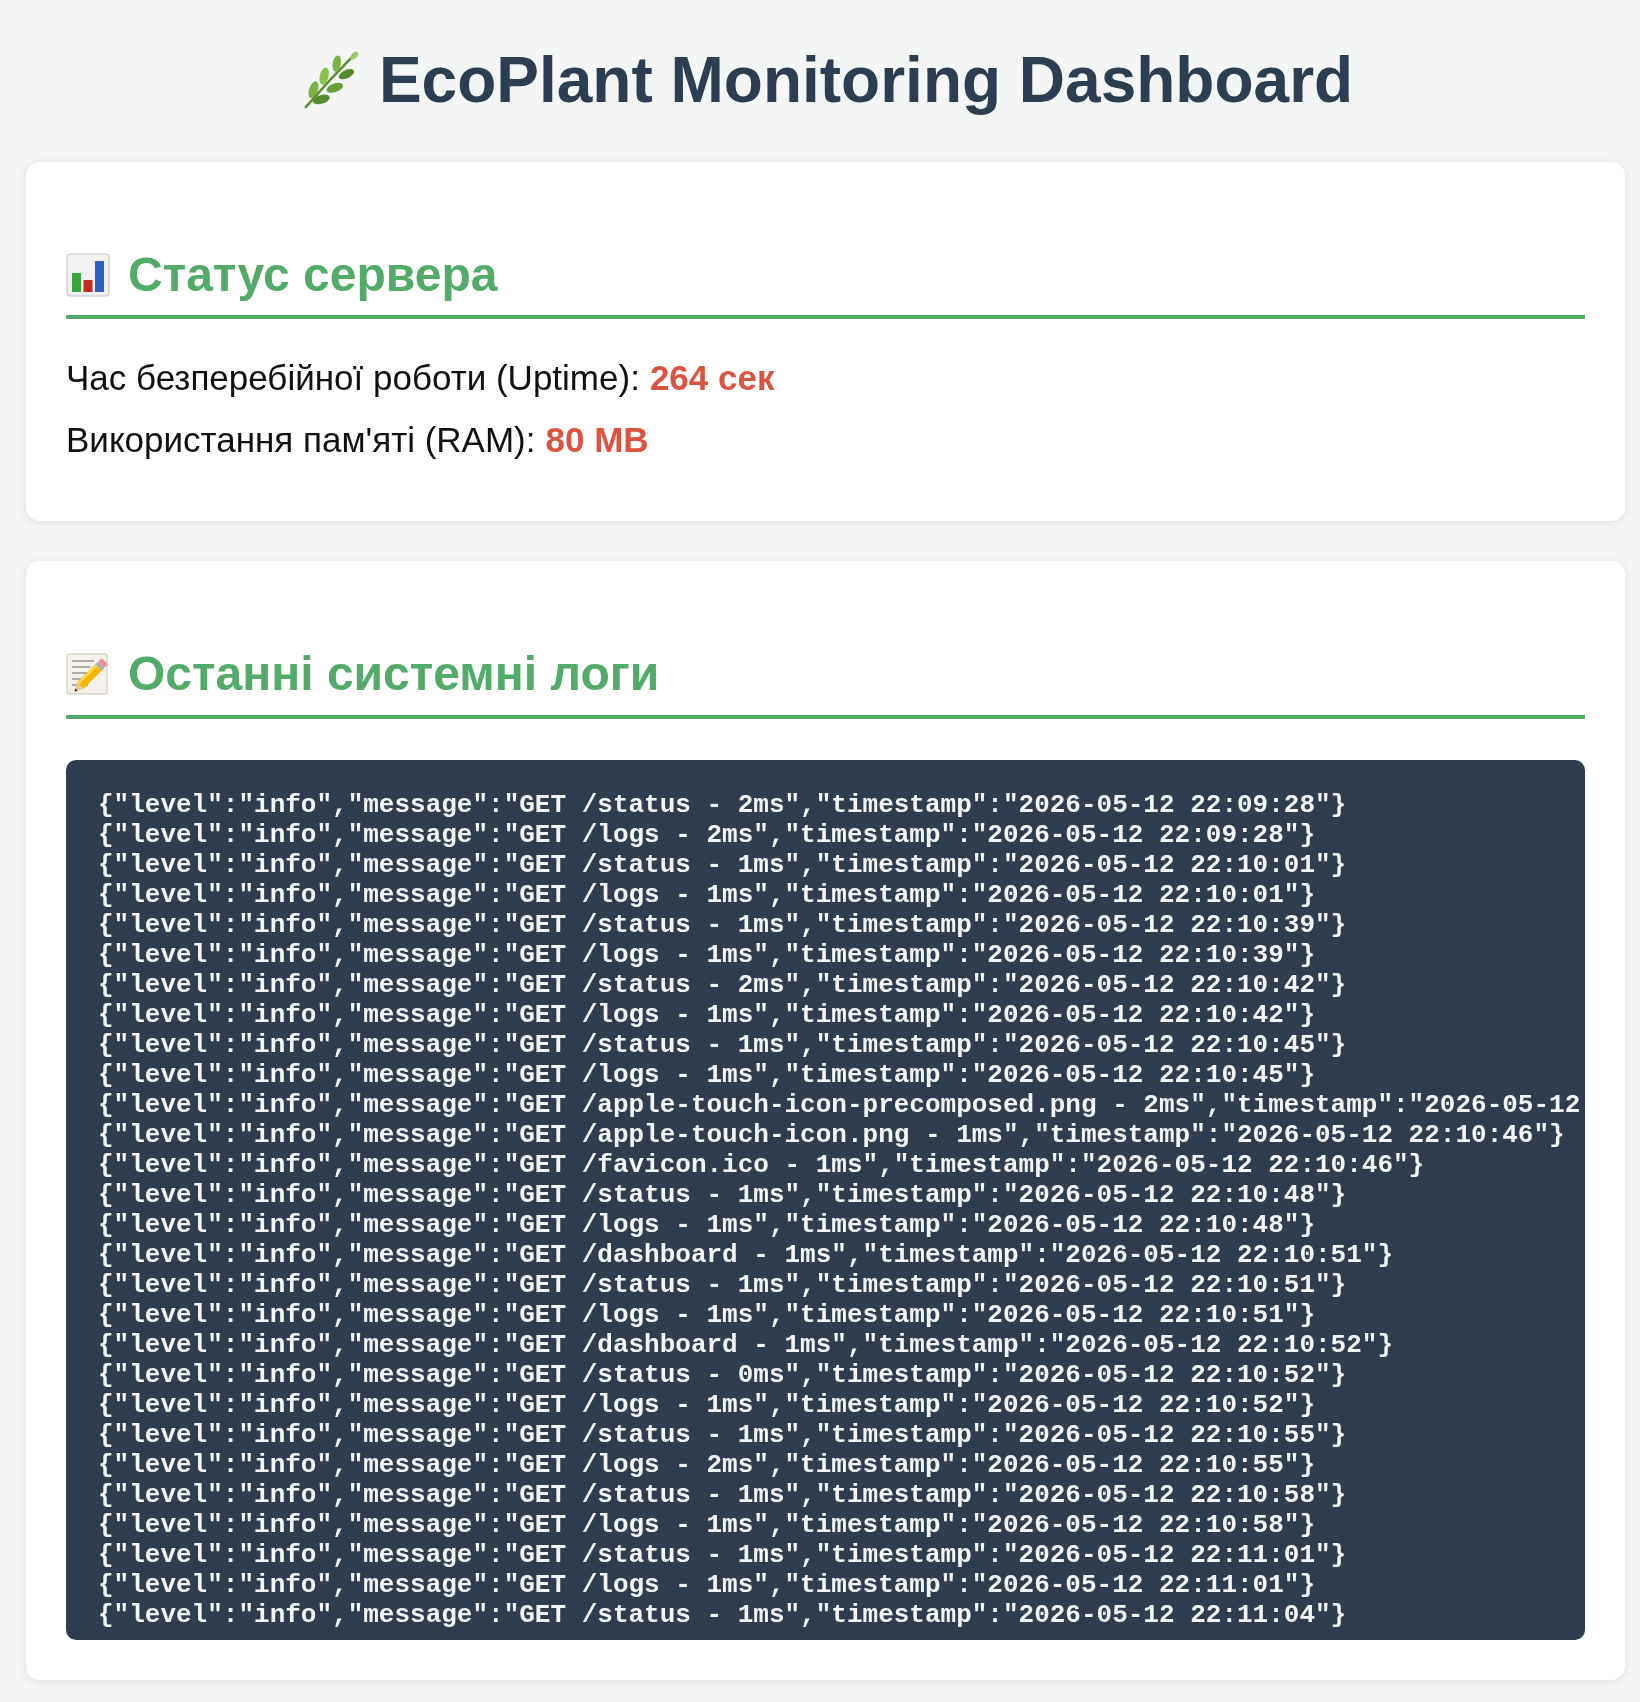 Image resolution: width=1640 pixels, height=1702 pixels. Describe the element at coordinates (706, 1585) in the screenshot. I see `log-line: {"level":"info","message":"GET /logs - 1ms","timestamp":"2026-05-12 22:11:01"}` at that location.